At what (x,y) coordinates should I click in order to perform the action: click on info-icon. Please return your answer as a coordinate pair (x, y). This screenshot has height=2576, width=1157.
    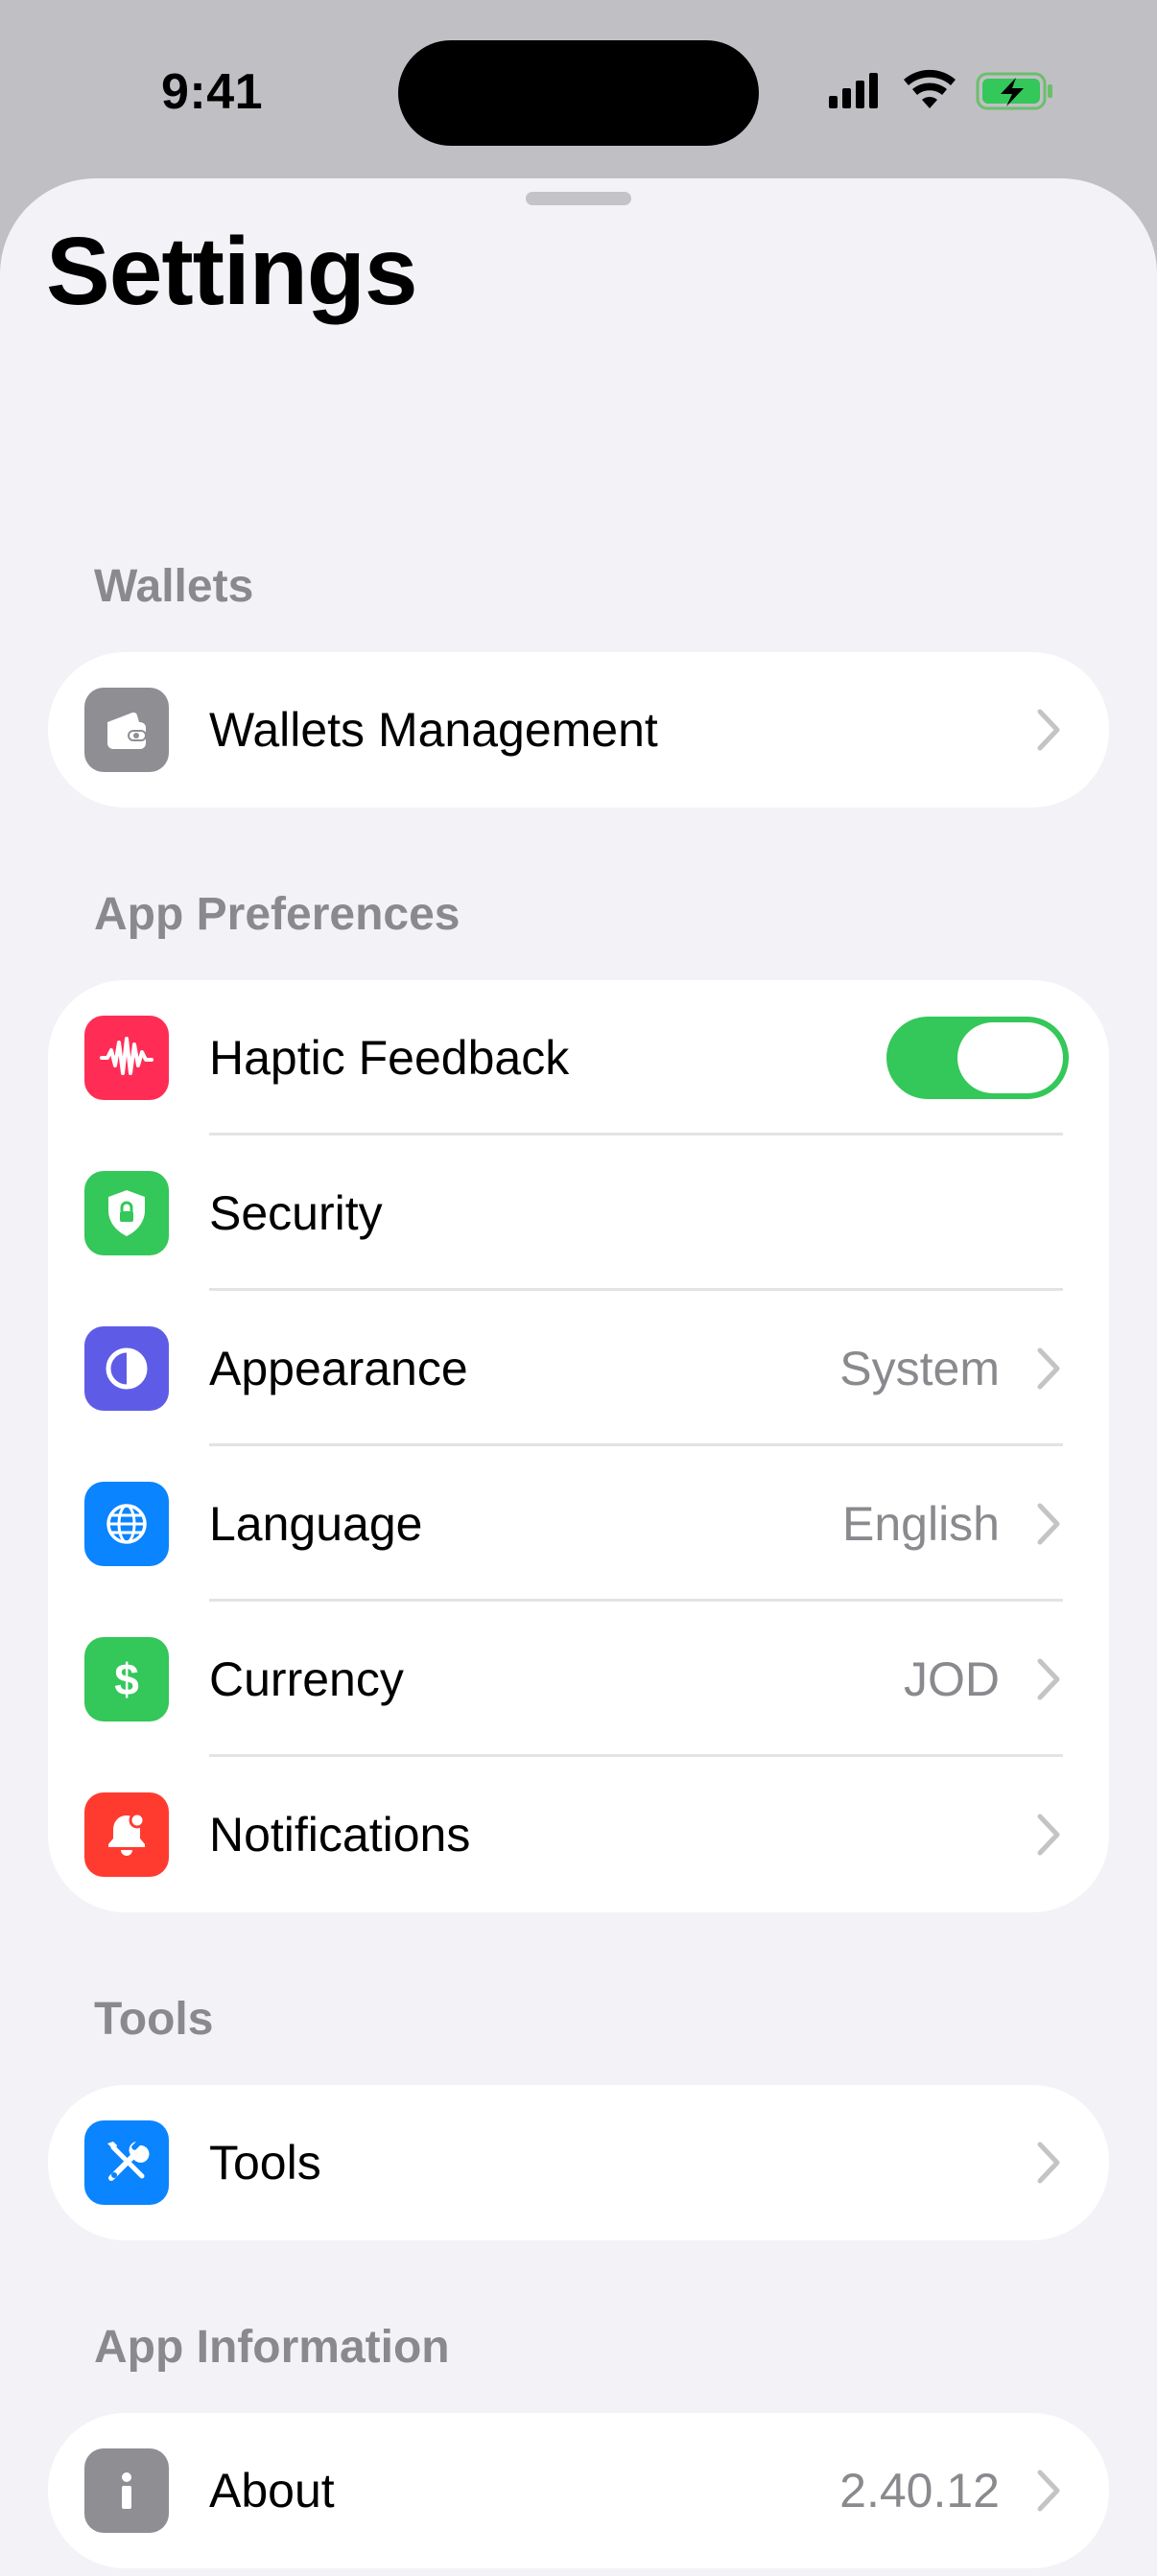
    Looking at the image, I should click on (126, 2490).